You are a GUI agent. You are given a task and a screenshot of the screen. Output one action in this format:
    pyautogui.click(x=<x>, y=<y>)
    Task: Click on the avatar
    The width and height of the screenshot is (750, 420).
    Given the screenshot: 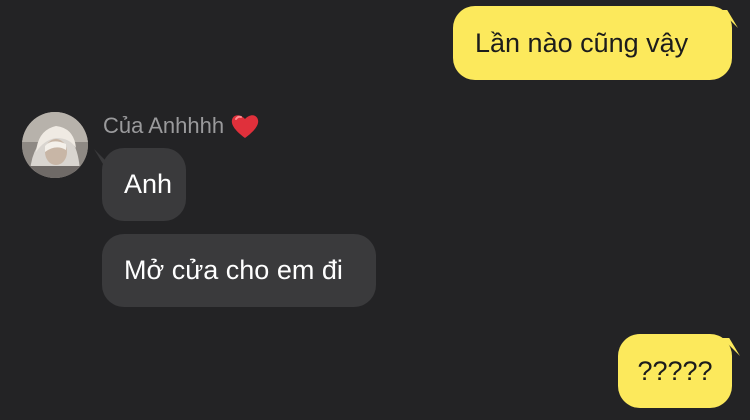 What is the action you would take?
    pyautogui.click(x=55, y=145)
    